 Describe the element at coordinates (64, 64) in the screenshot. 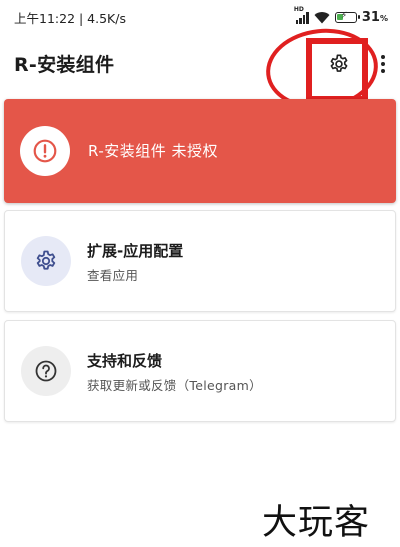

I see `app-title: R-安装组件` at that location.